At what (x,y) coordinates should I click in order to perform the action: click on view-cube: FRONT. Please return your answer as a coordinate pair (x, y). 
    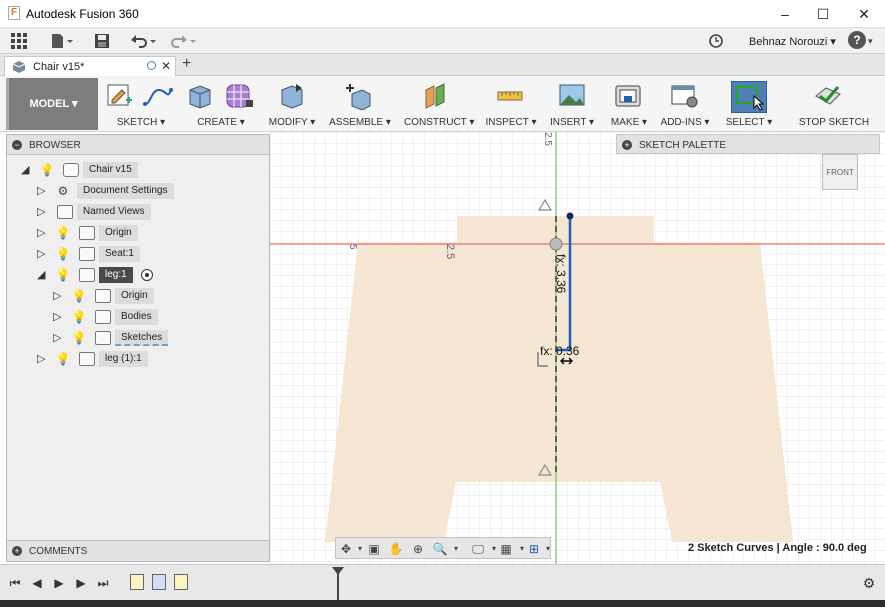
    Looking at the image, I should click on (840, 172).